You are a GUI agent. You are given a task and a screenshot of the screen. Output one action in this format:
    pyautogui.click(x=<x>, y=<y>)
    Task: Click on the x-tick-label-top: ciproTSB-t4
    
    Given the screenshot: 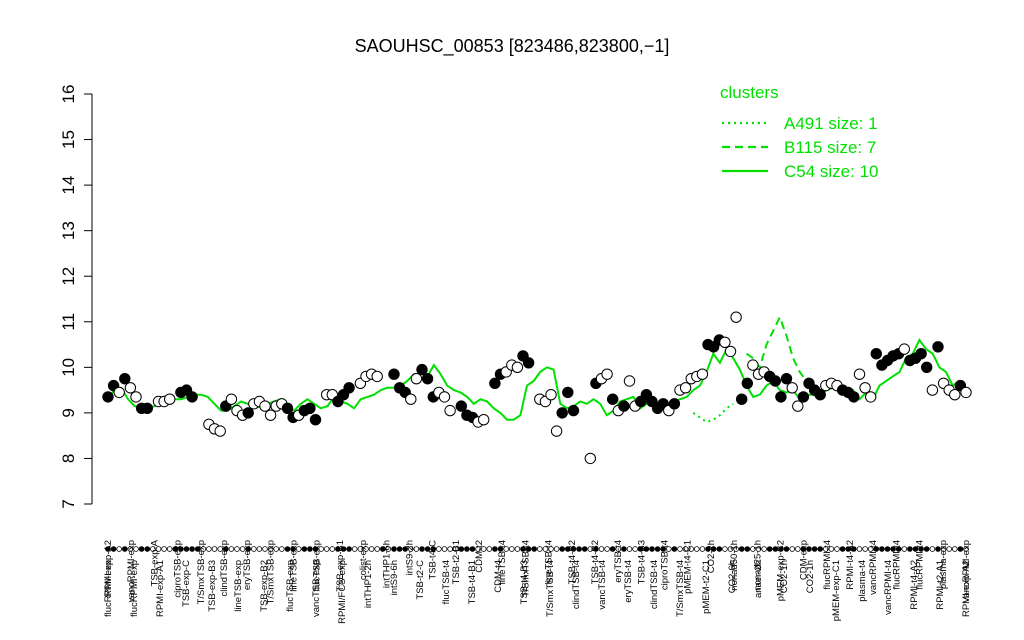 What is the action you would take?
    pyautogui.click(x=665, y=565)
    